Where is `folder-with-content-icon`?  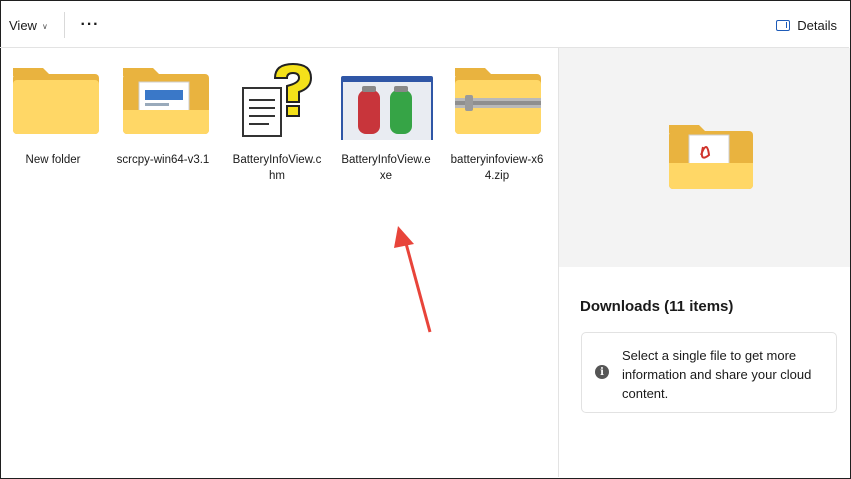
folder-with-content-icon is located at coordinates (163, 100).